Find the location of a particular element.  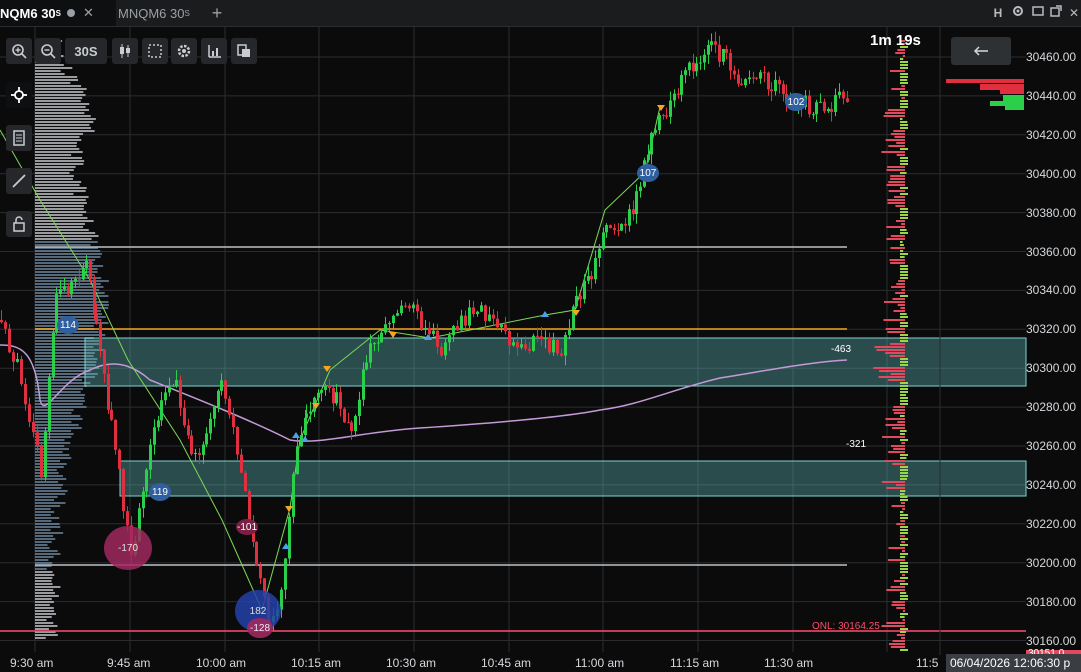

time-tick-label: 11:15 am is located at coordinates (694, 663).